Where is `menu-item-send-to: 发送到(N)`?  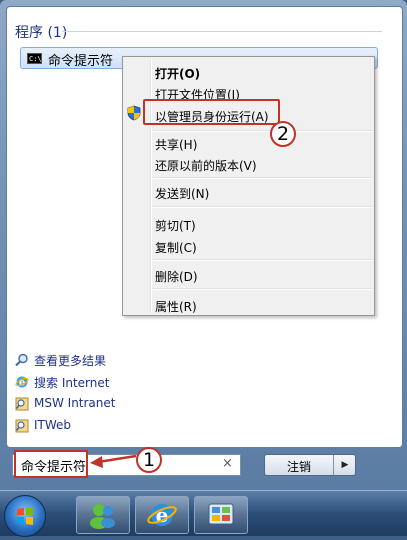
menu-item-send-to: 发送到(N) is located at coordinates (182, 193).